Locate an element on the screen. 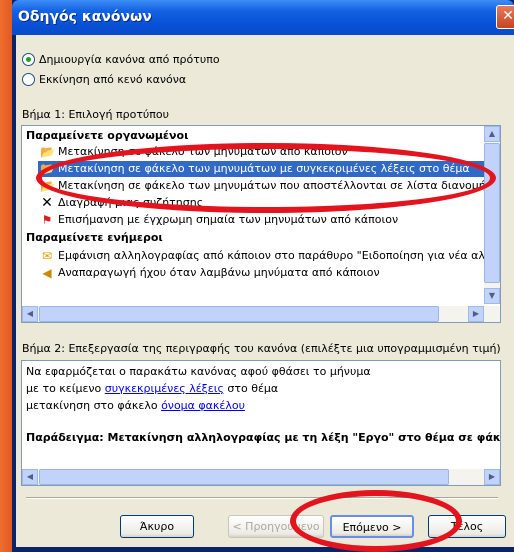  scroll-up-icon: ▲ is located at coordinates (492, 134).